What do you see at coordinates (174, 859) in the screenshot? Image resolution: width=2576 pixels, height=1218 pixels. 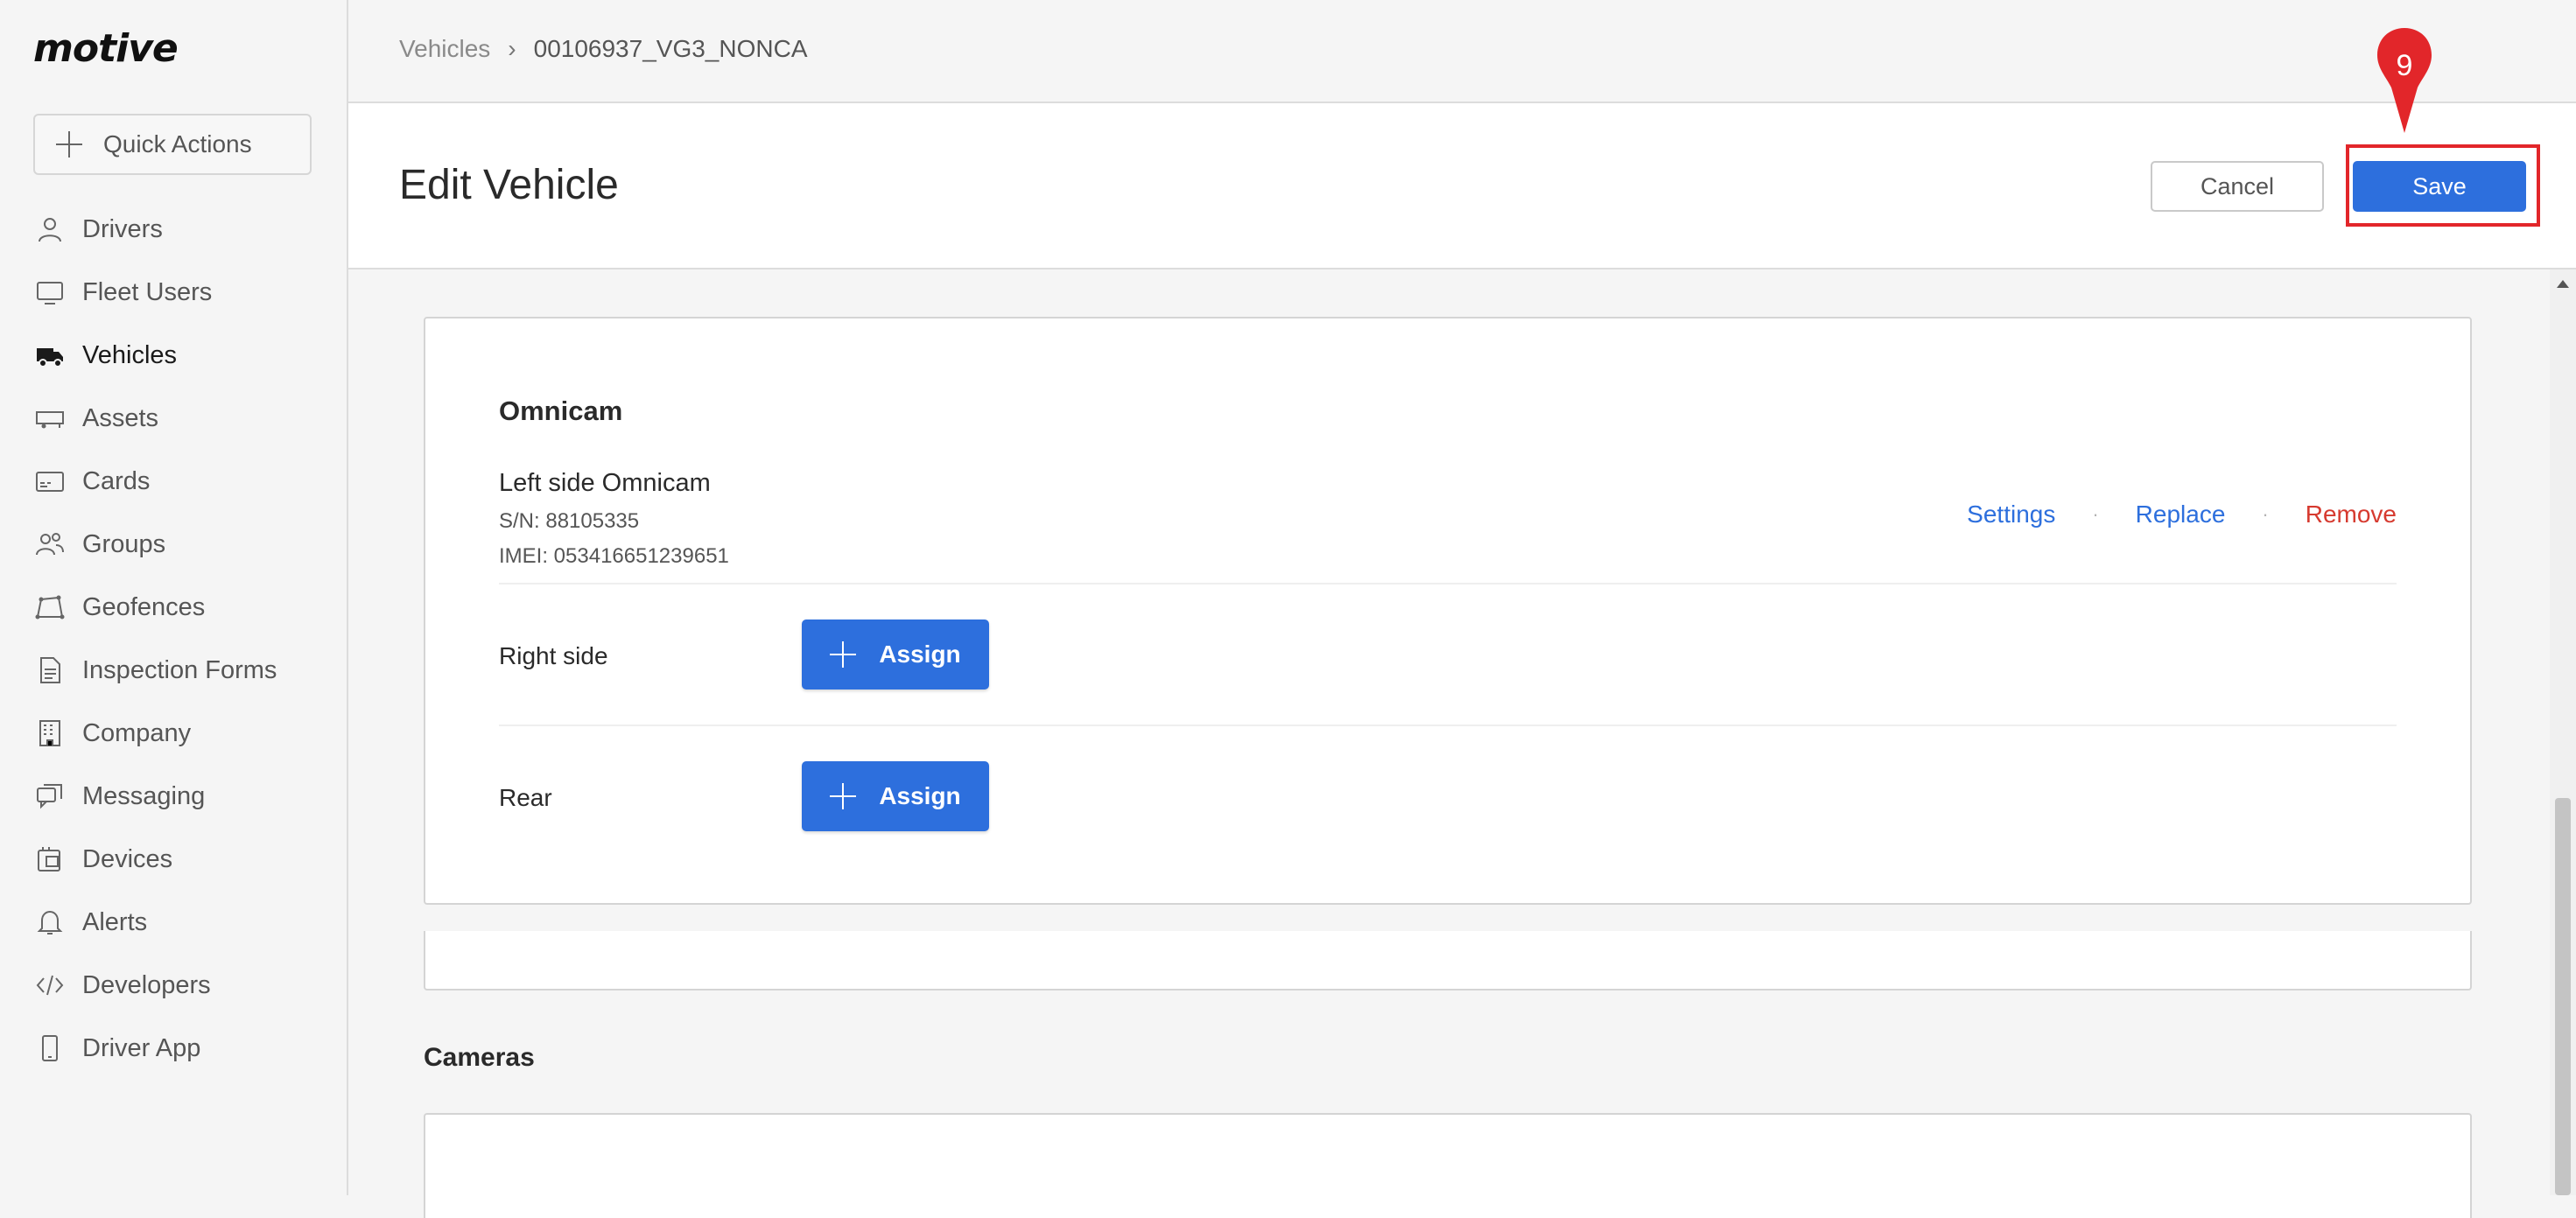 I see `sidebar-item-devices: Devices` at bounding box center [174, 859].